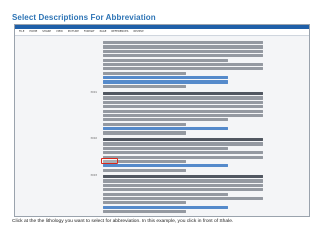 The image size is (320, 247). I want to click on record-block: 3001, so click(176, 113).